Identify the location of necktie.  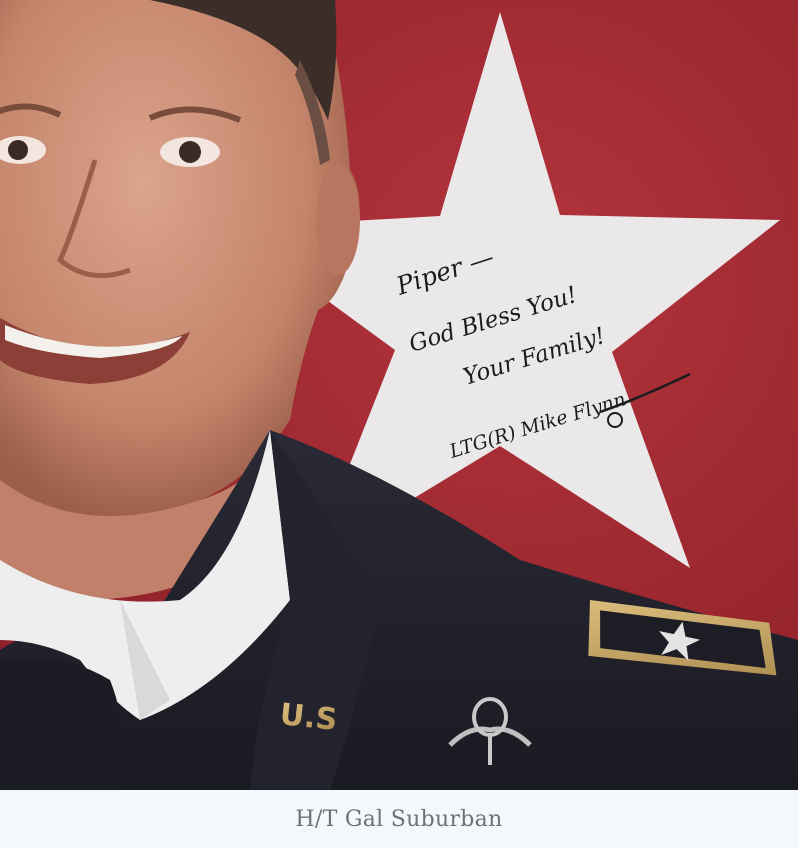
(62, 723).